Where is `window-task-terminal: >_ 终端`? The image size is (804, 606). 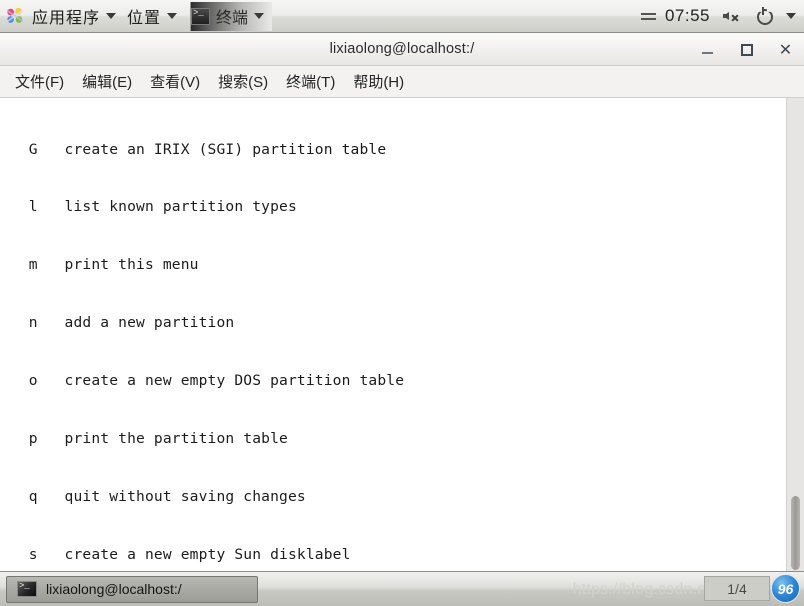 window-task-terminal: >_ 终端 is located at coordinates (231, 16).